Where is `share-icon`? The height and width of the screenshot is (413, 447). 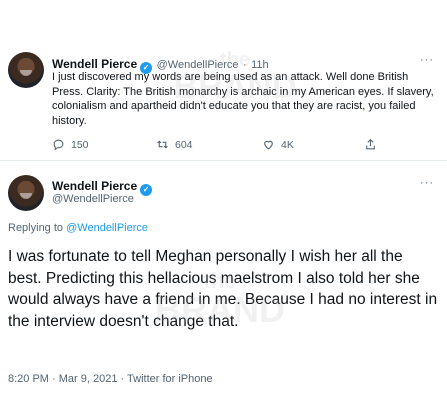
share-icon is located at coordinates (370, 144).